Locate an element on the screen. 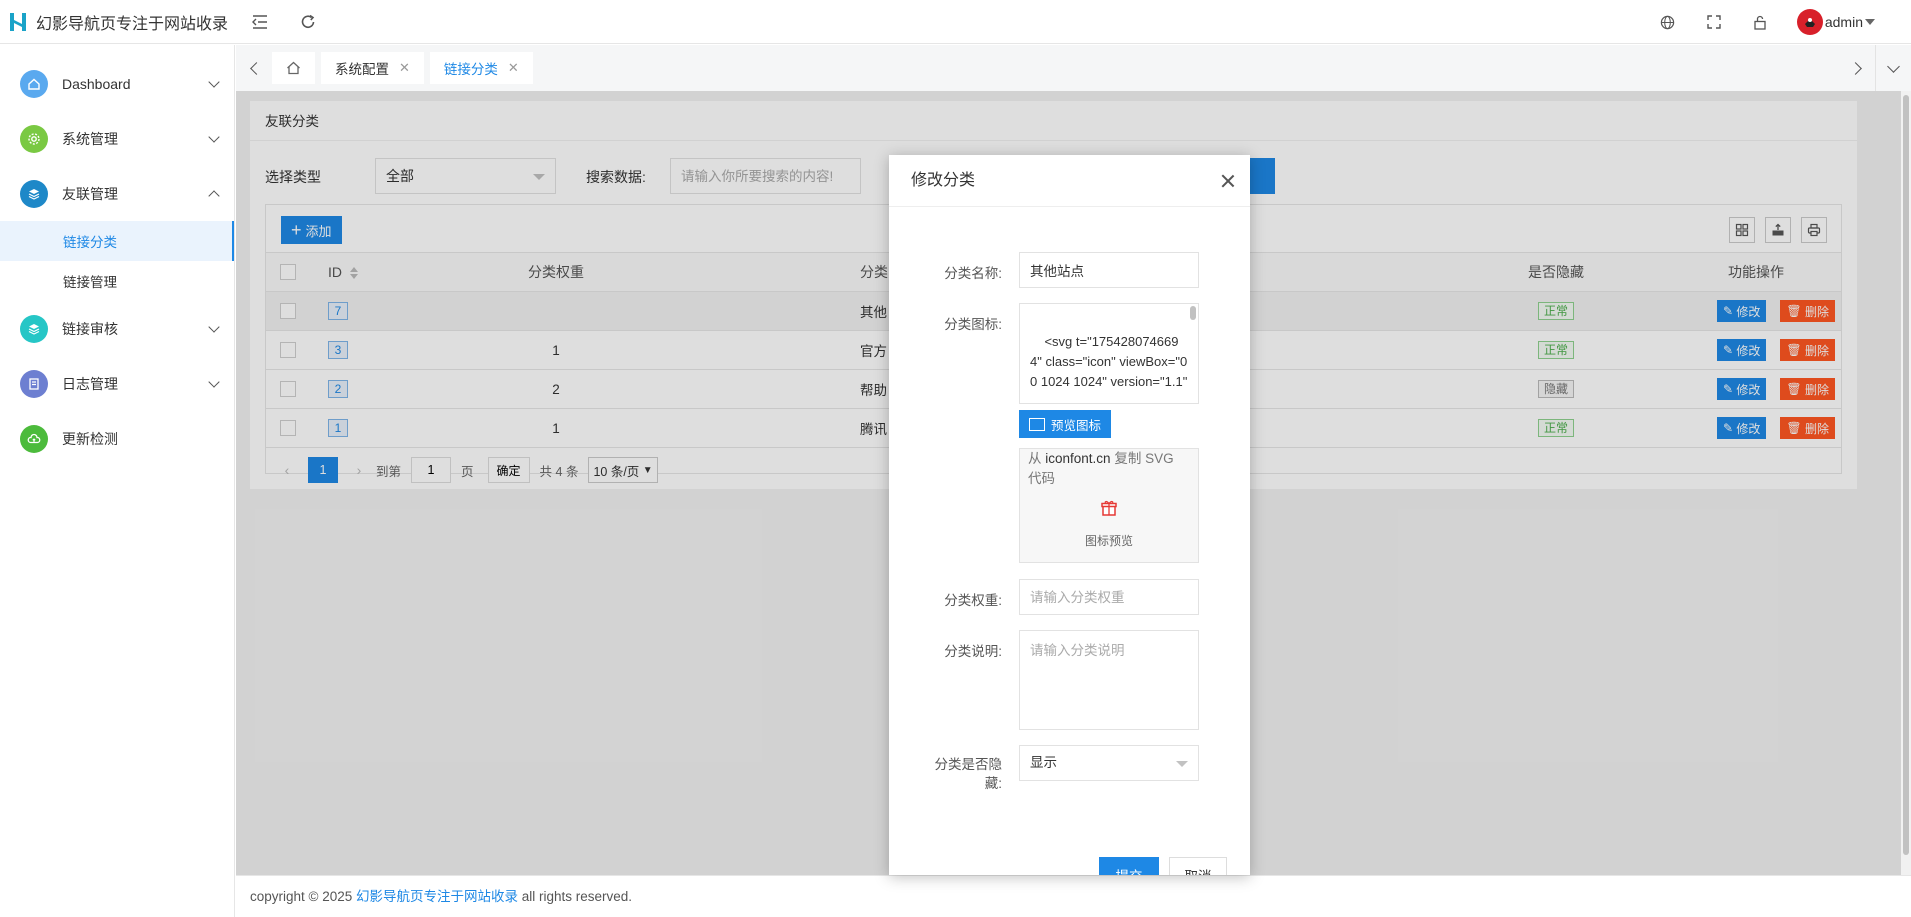 This screenshot has height=917, width=1911. submit-button: 提交 is located at coordinates (1129, 866).